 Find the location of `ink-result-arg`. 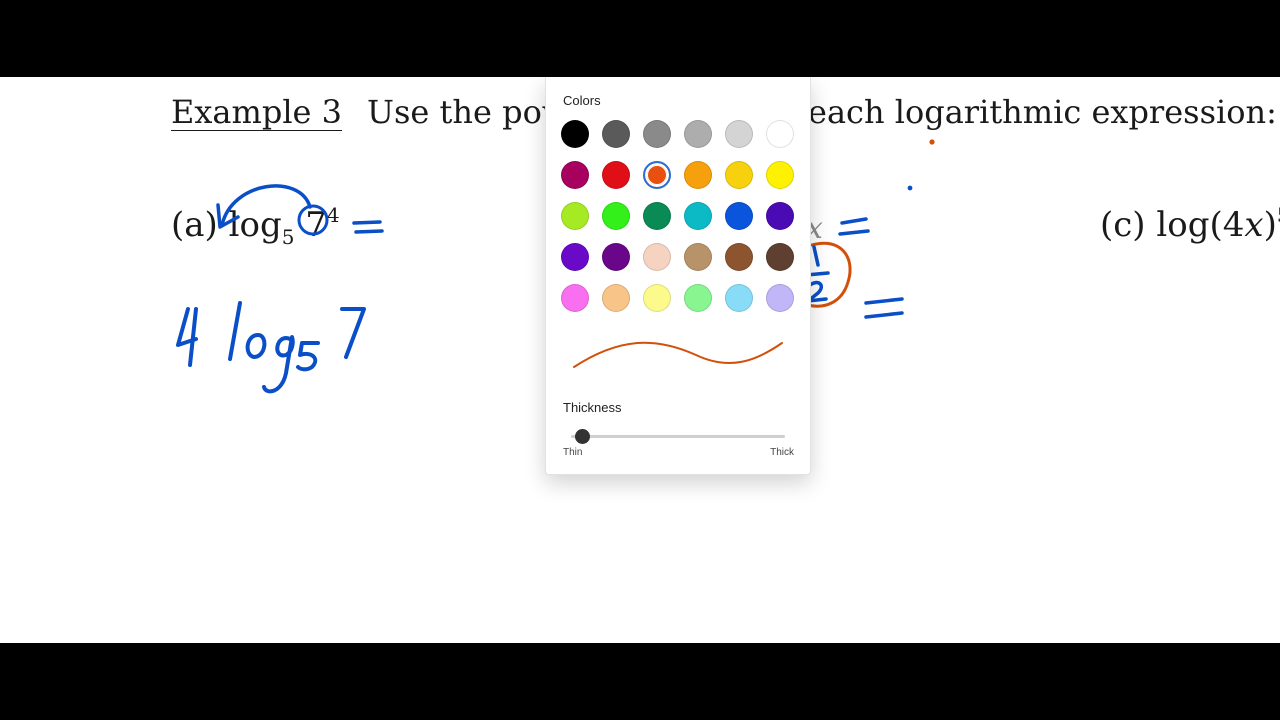

ink-result-arg is located at coordinates (353, 333).